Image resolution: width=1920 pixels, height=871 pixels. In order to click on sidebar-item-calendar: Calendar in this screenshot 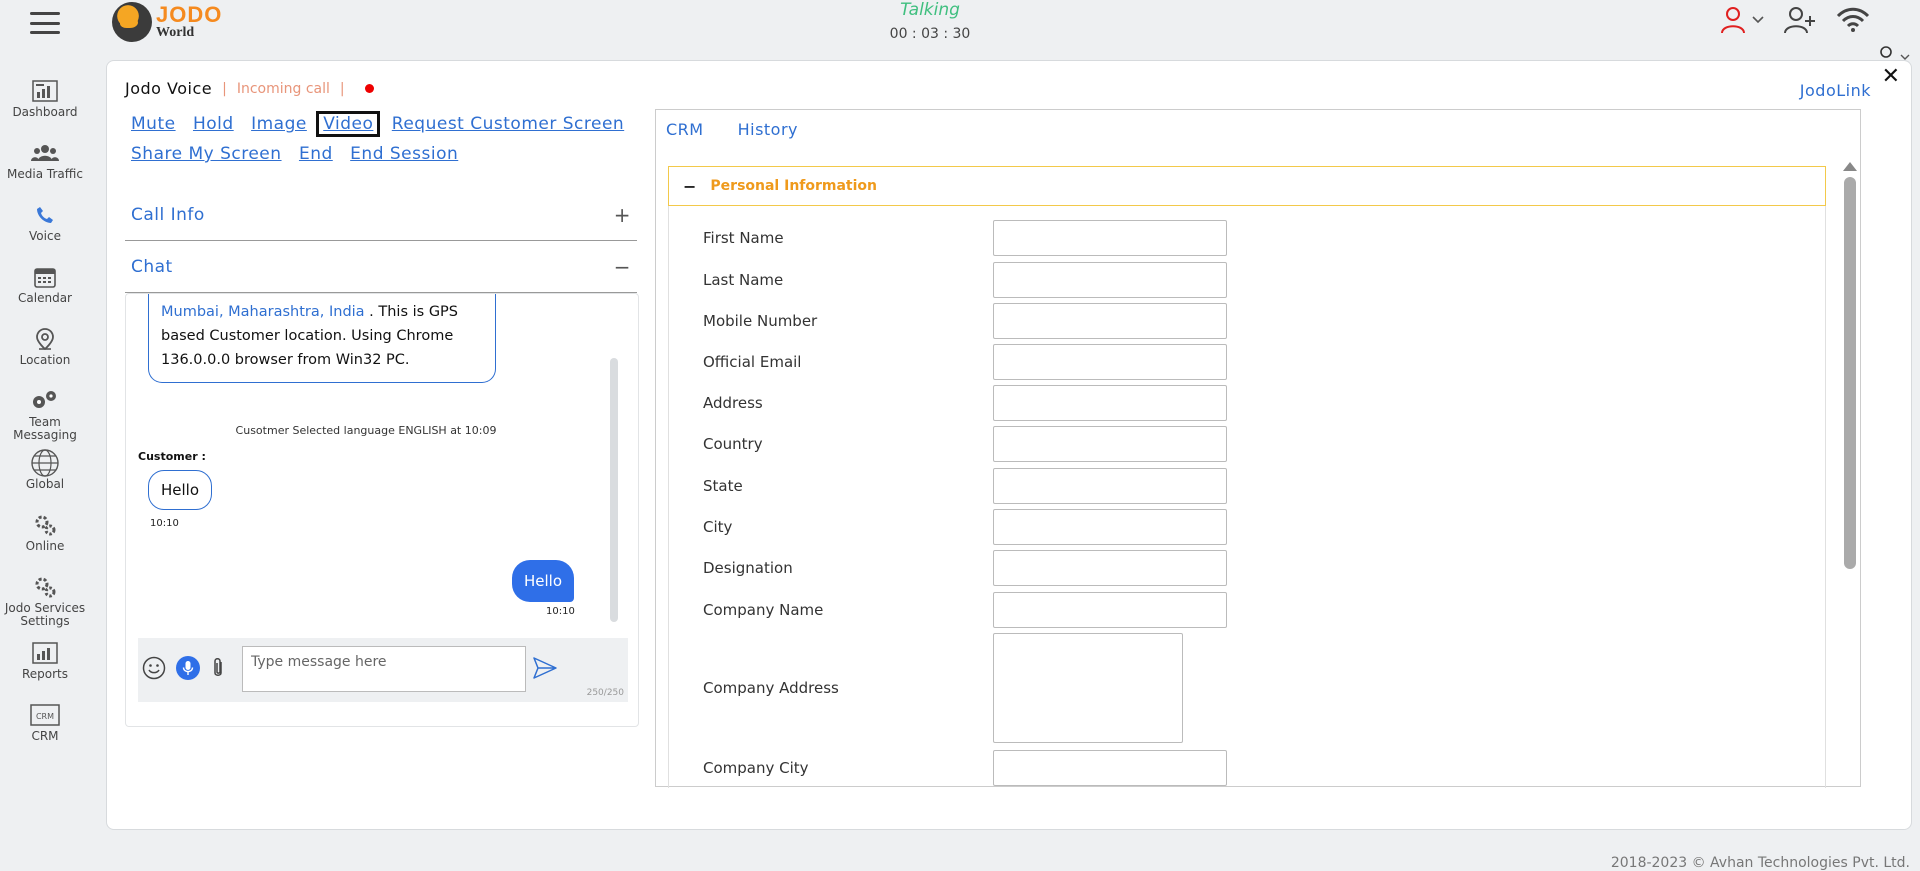, I will do `click(45, 293)`.